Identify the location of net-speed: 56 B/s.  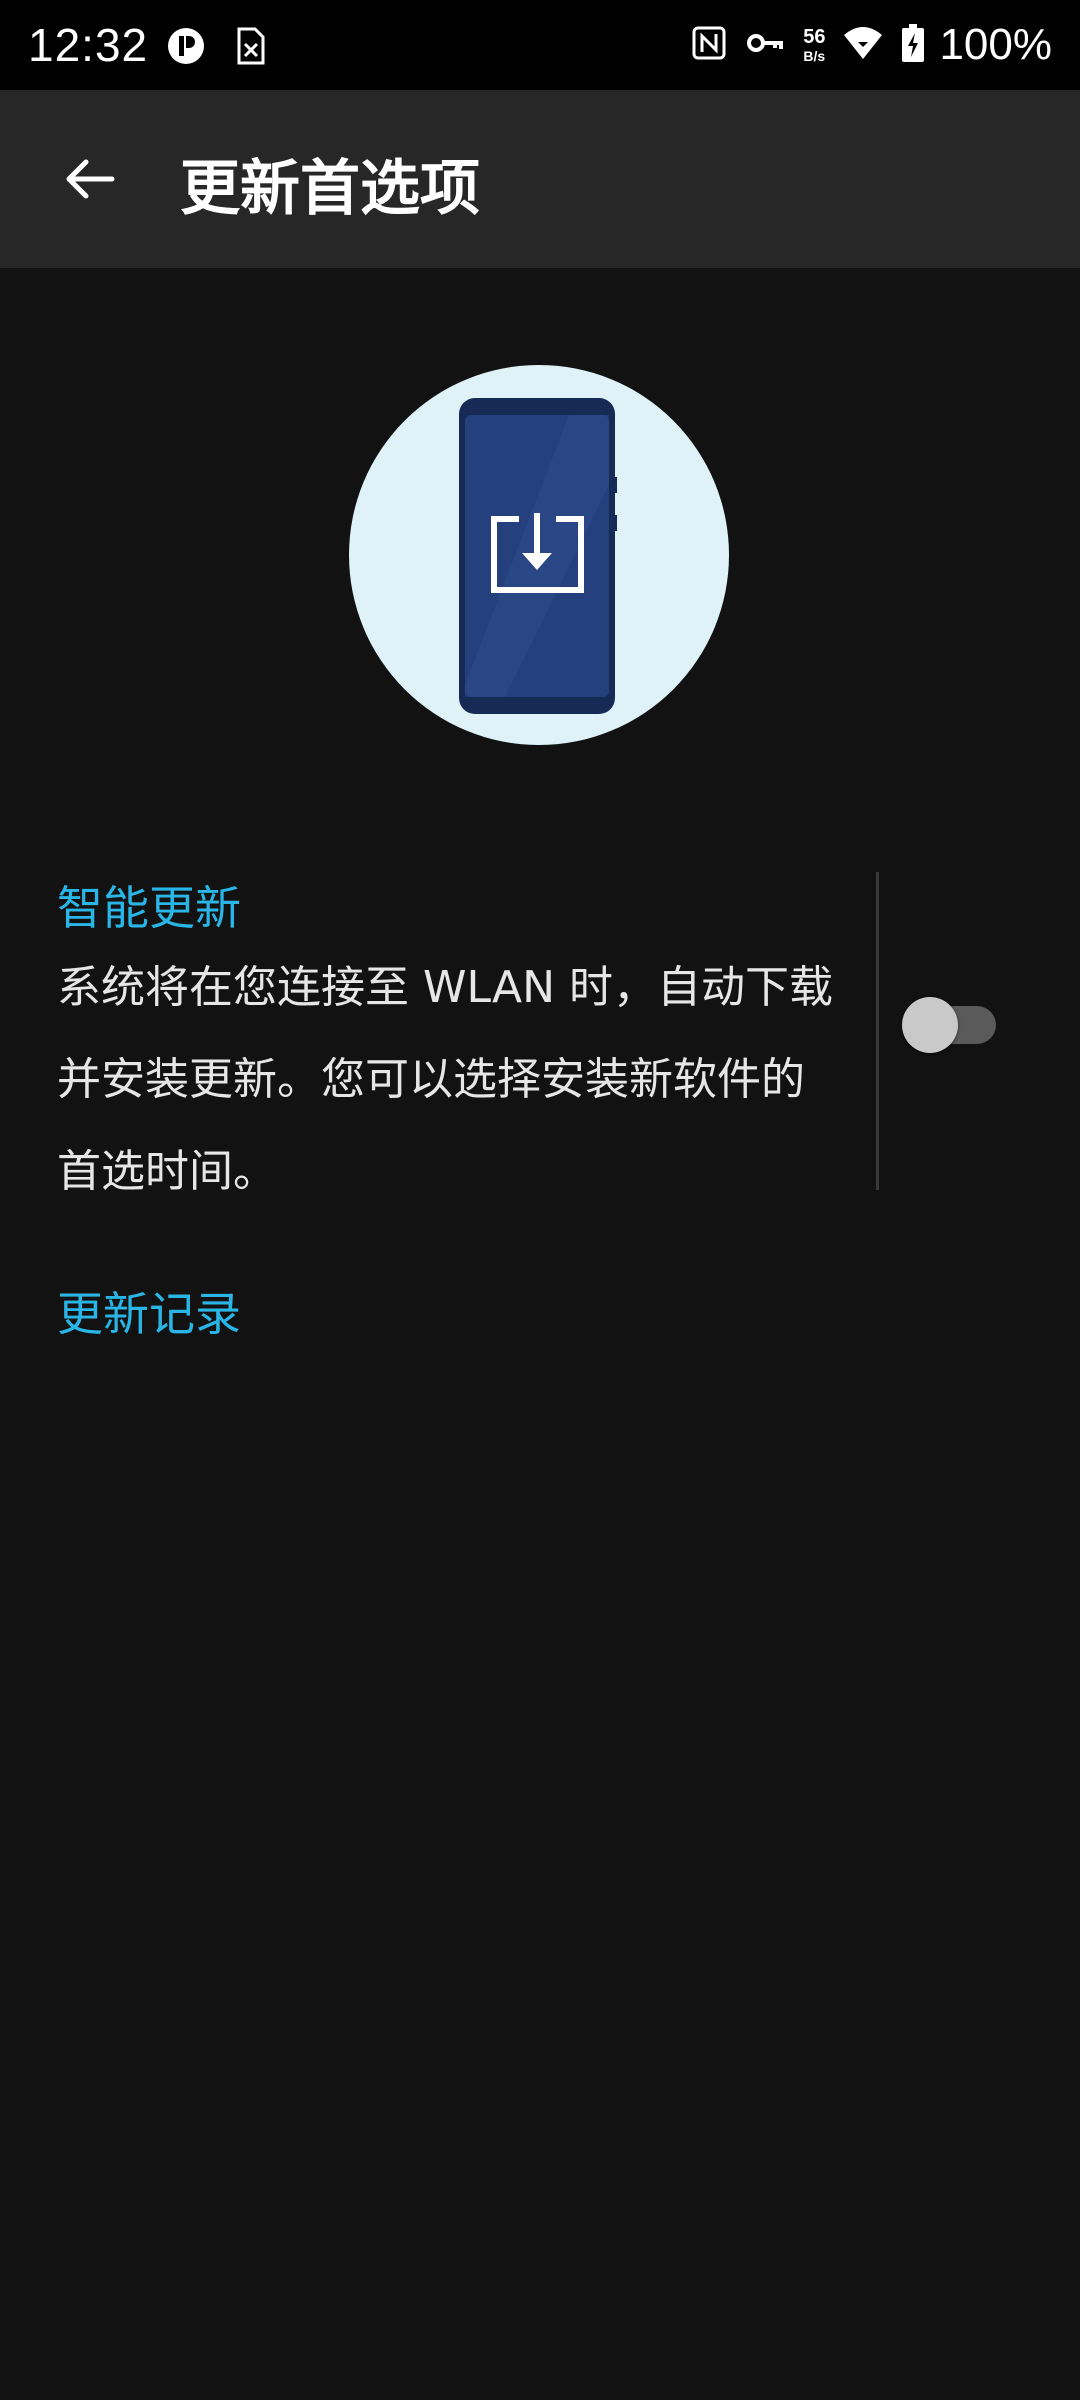
(814, 45).